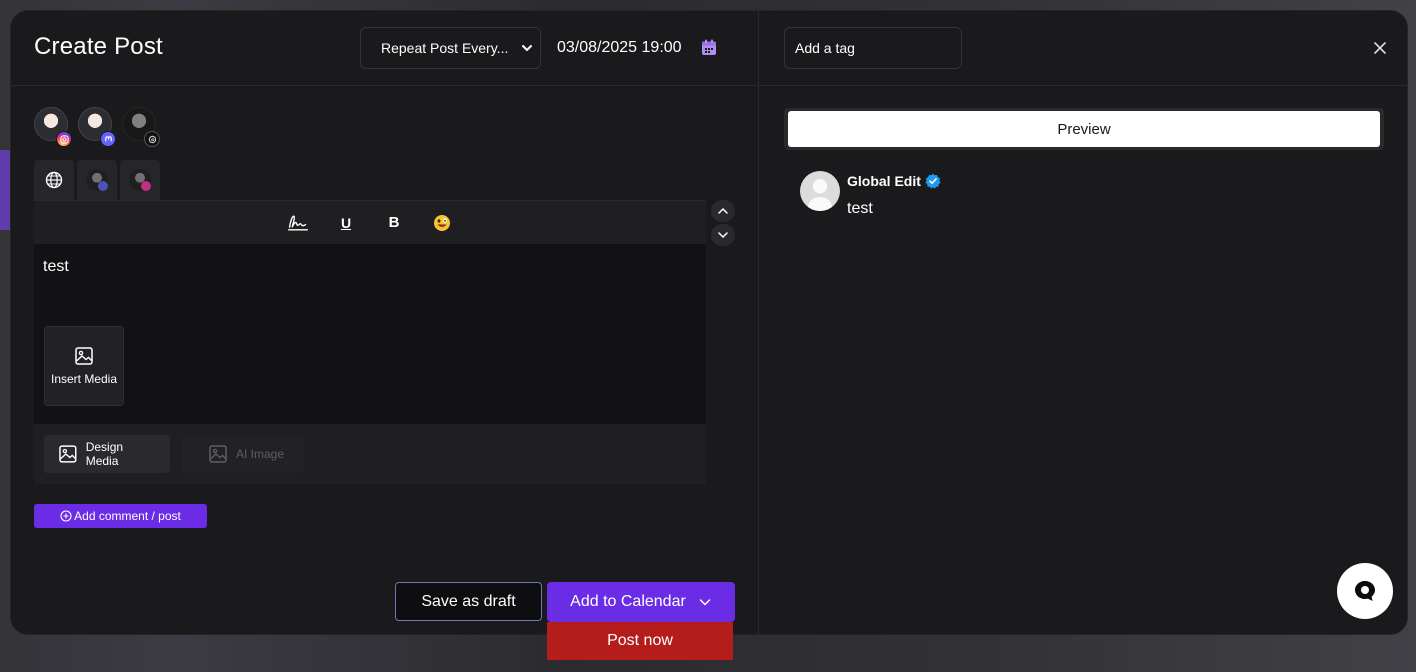 The height and width of the screenshot is (672, 1416). I want to click on verified-badge-icon, so click(933, 181).